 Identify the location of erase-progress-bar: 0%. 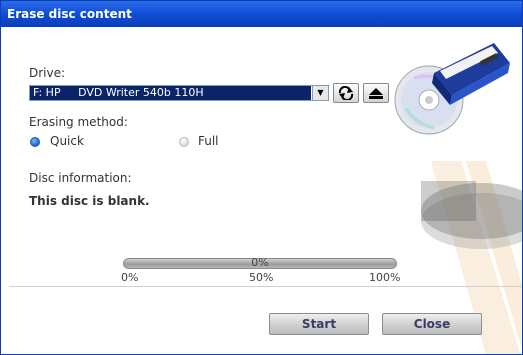
(260, 262).